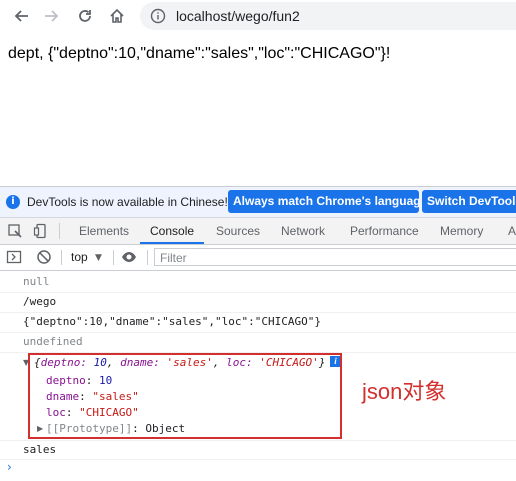 The image size is (516, 481). What do you see at coordinates (129, 257) in the screenshot?
I see `eye-icon` at bounding box center [129, 257].